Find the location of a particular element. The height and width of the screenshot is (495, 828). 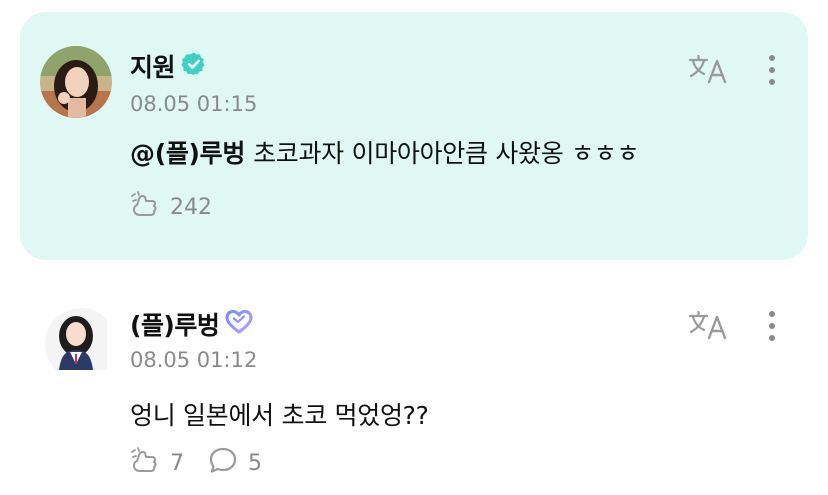

comment-like-count: 7 is located at coordinates (177, 463).